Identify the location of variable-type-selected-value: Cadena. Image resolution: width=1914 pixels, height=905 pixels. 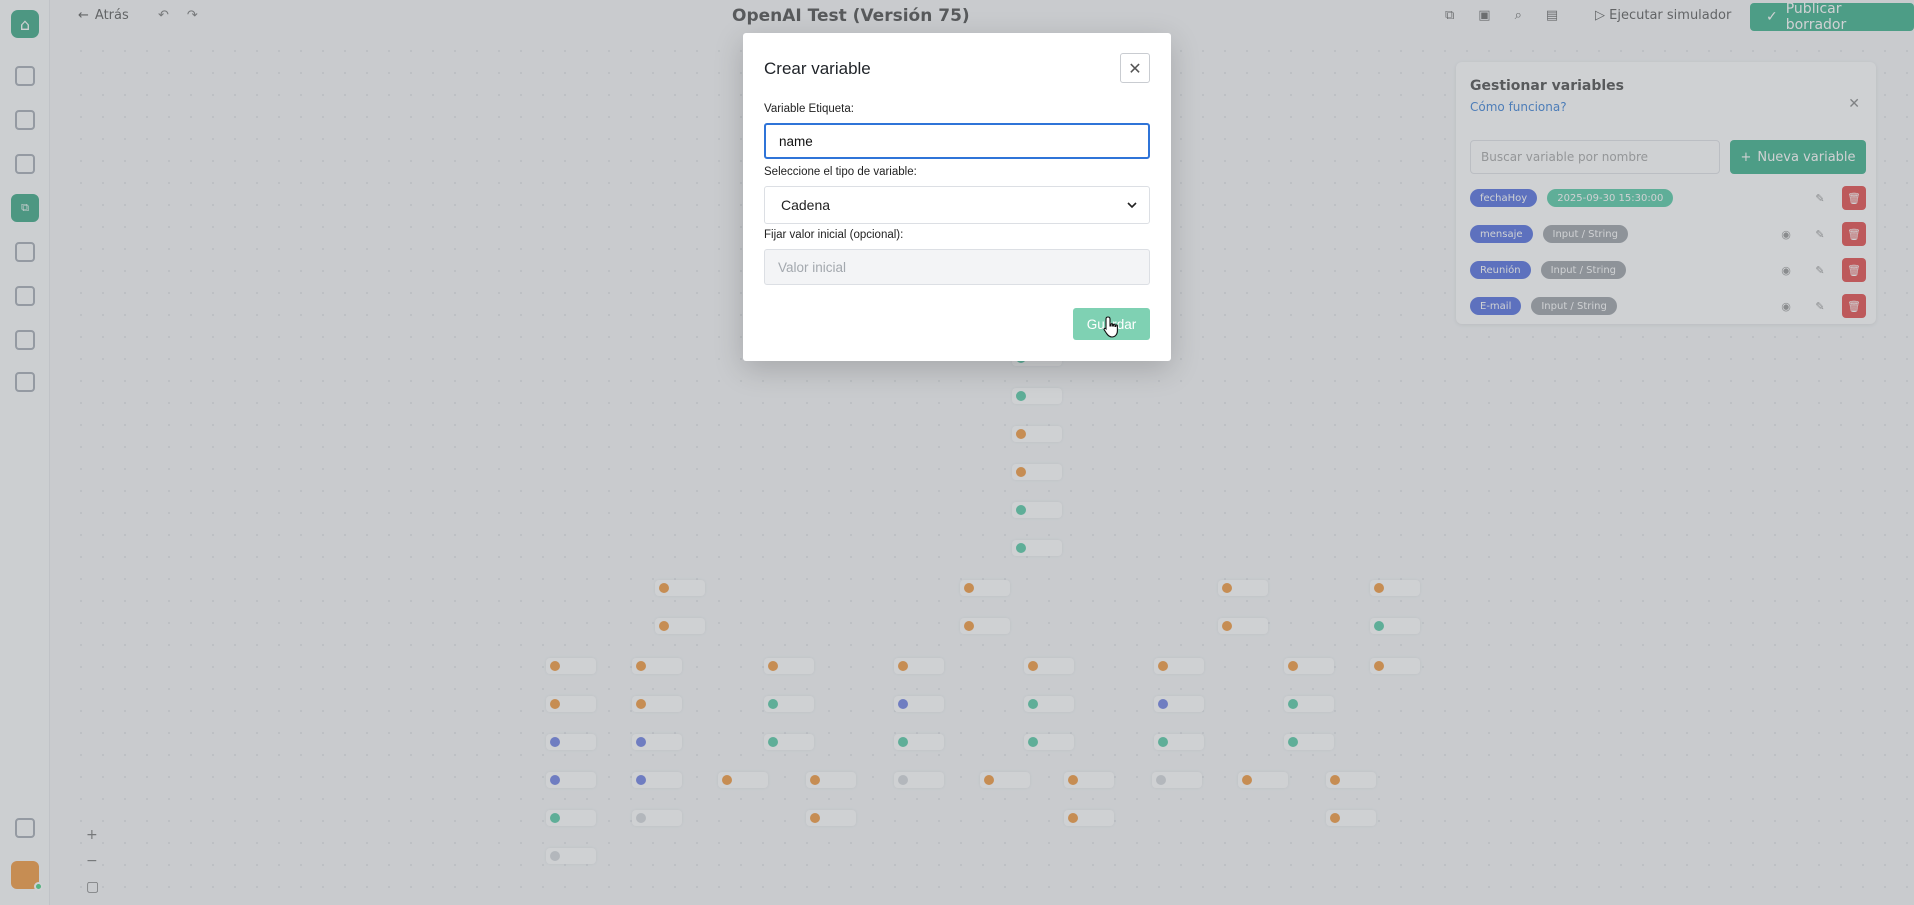
(806, 205).